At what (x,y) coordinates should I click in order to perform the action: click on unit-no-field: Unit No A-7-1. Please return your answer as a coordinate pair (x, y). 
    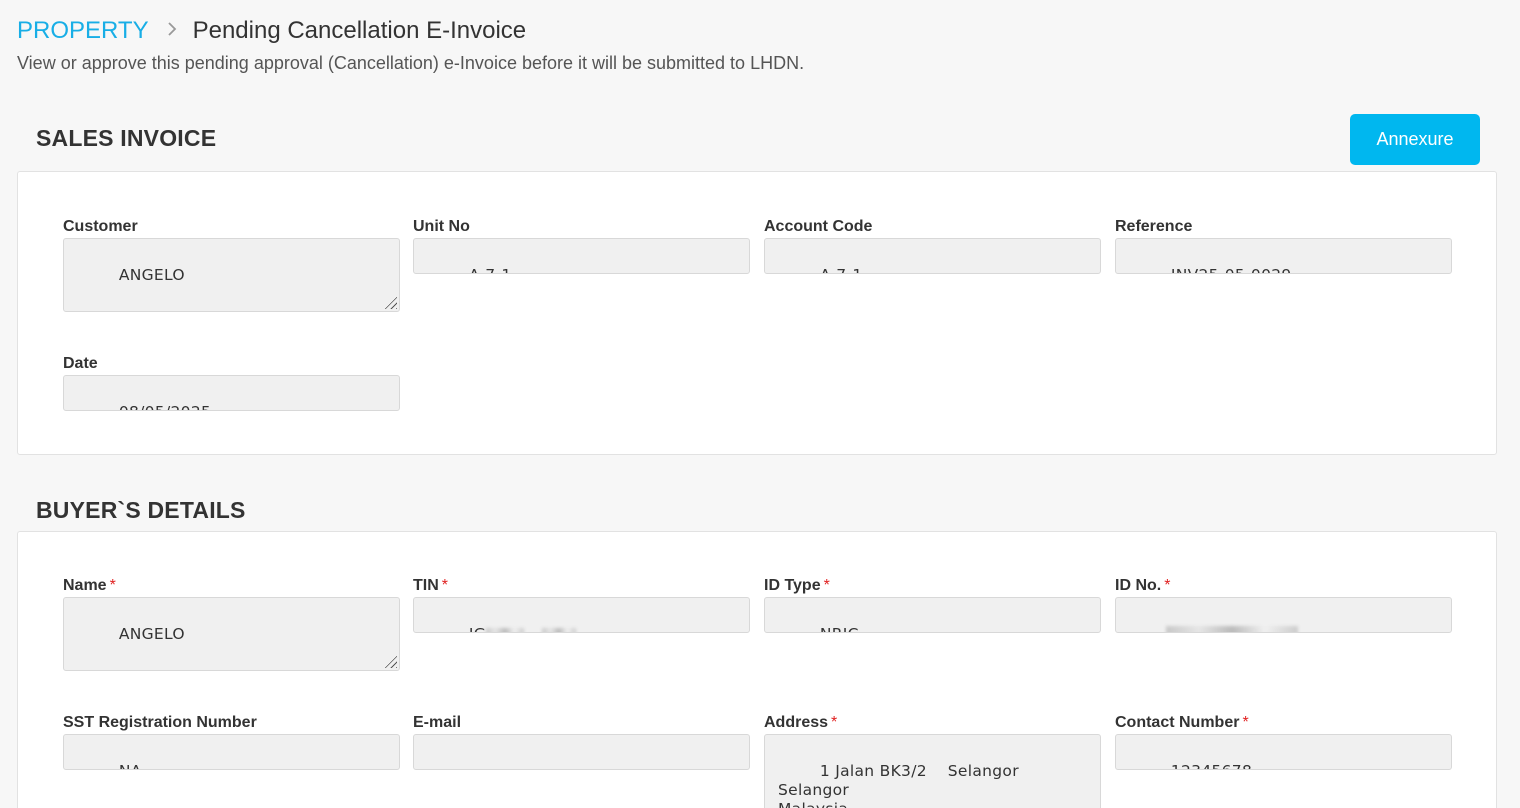
    Looking at the image, I should click on (581, 245).